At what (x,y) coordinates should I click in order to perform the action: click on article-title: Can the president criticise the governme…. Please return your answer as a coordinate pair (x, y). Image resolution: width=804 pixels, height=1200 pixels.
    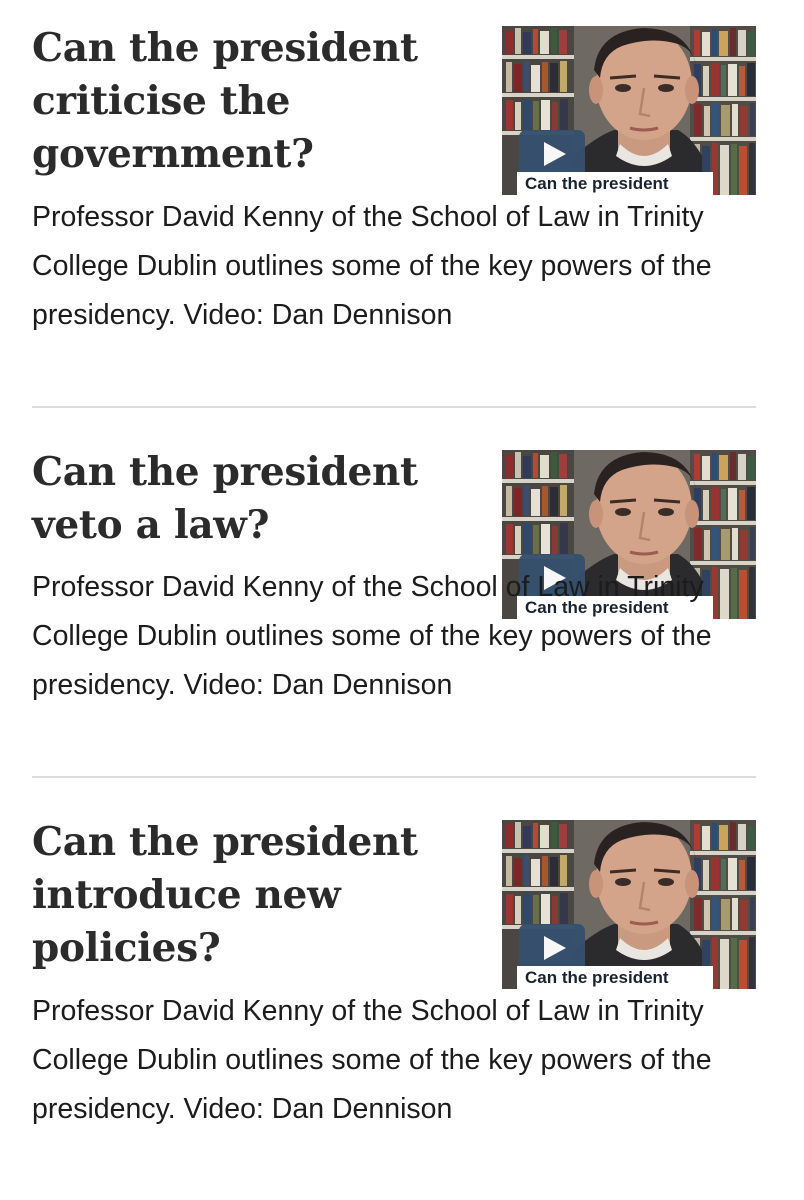
    Looking at the image, I should click on (257, 101).